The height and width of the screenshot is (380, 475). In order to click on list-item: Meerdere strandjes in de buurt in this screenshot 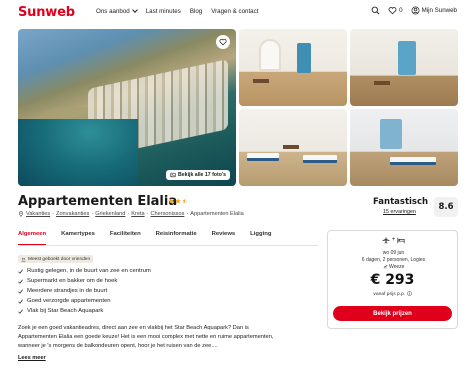, I will do `click(84, 291)`.